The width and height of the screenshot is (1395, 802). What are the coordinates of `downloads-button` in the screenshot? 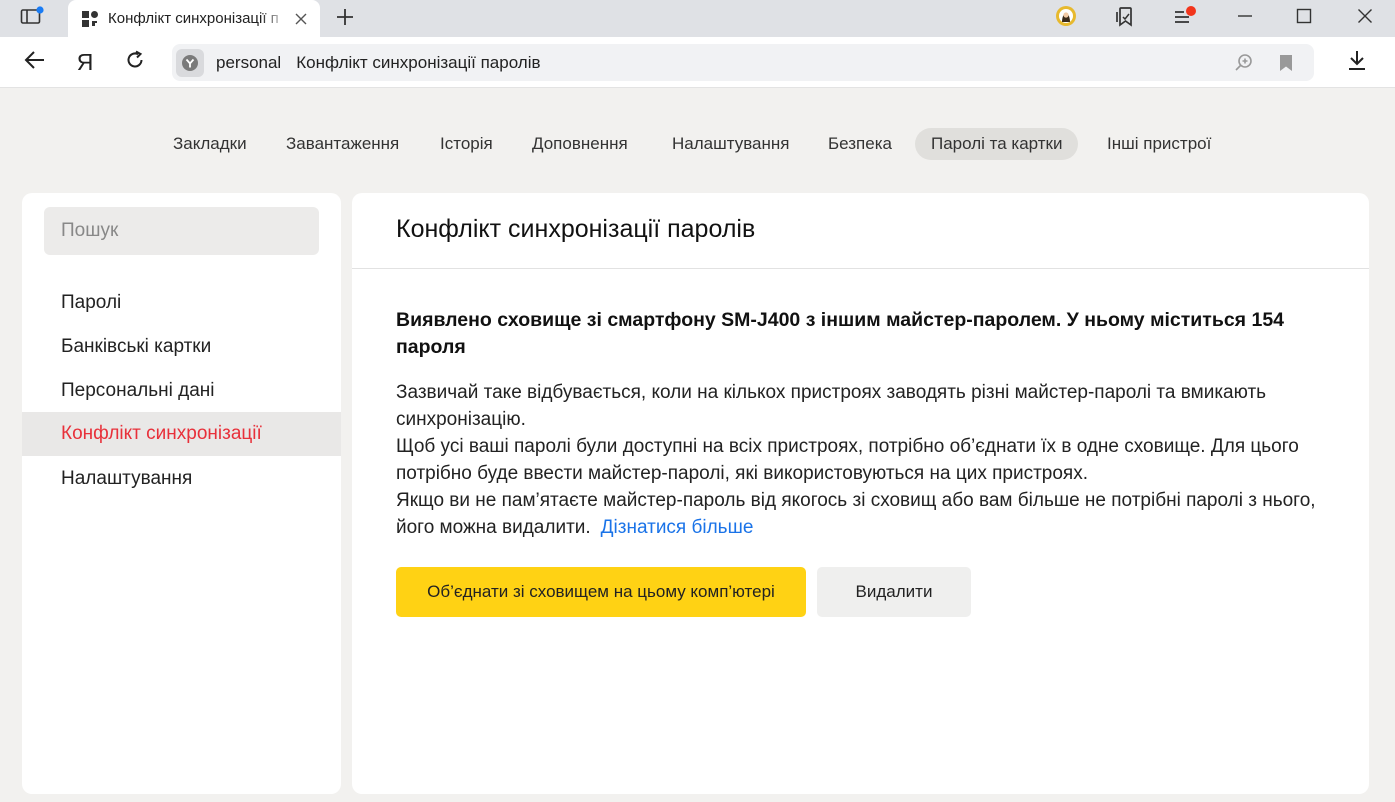 It's located at (1357, 62).